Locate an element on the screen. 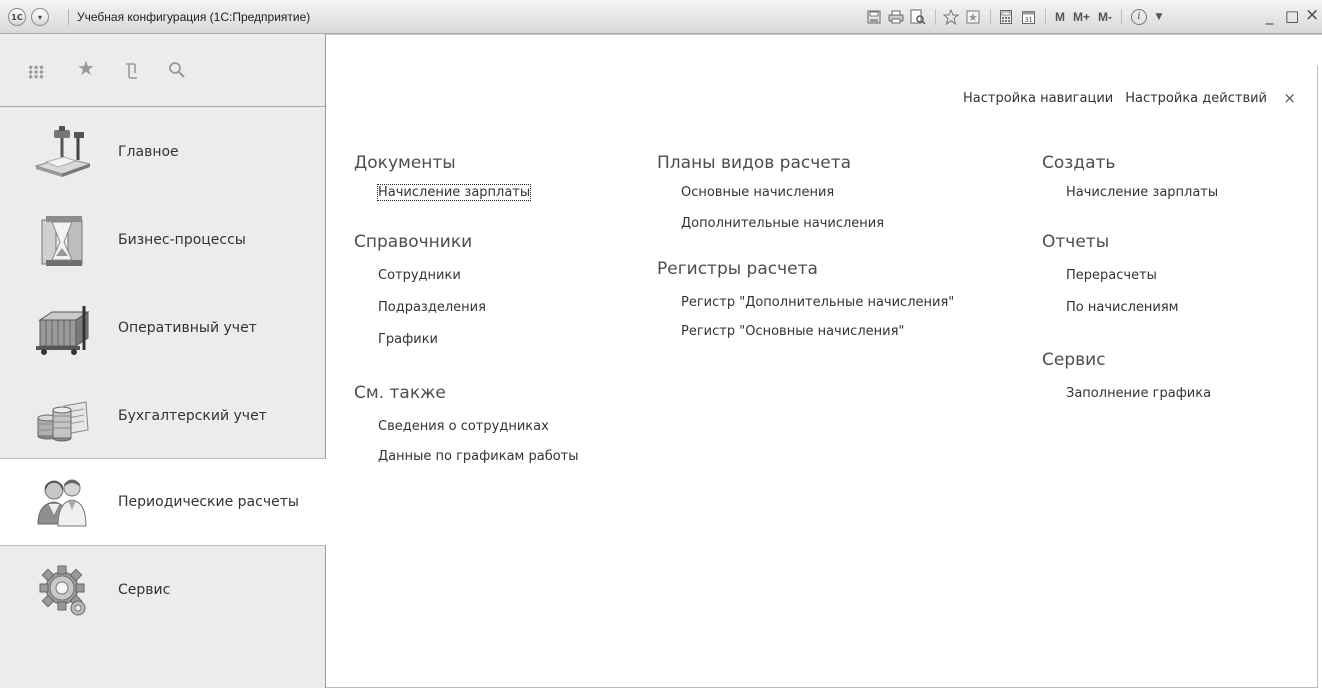 The height and width of the screenshot is (688, 1322). link-register-main: Регистр "Основные начисления" is located at coordinates (805, 331).